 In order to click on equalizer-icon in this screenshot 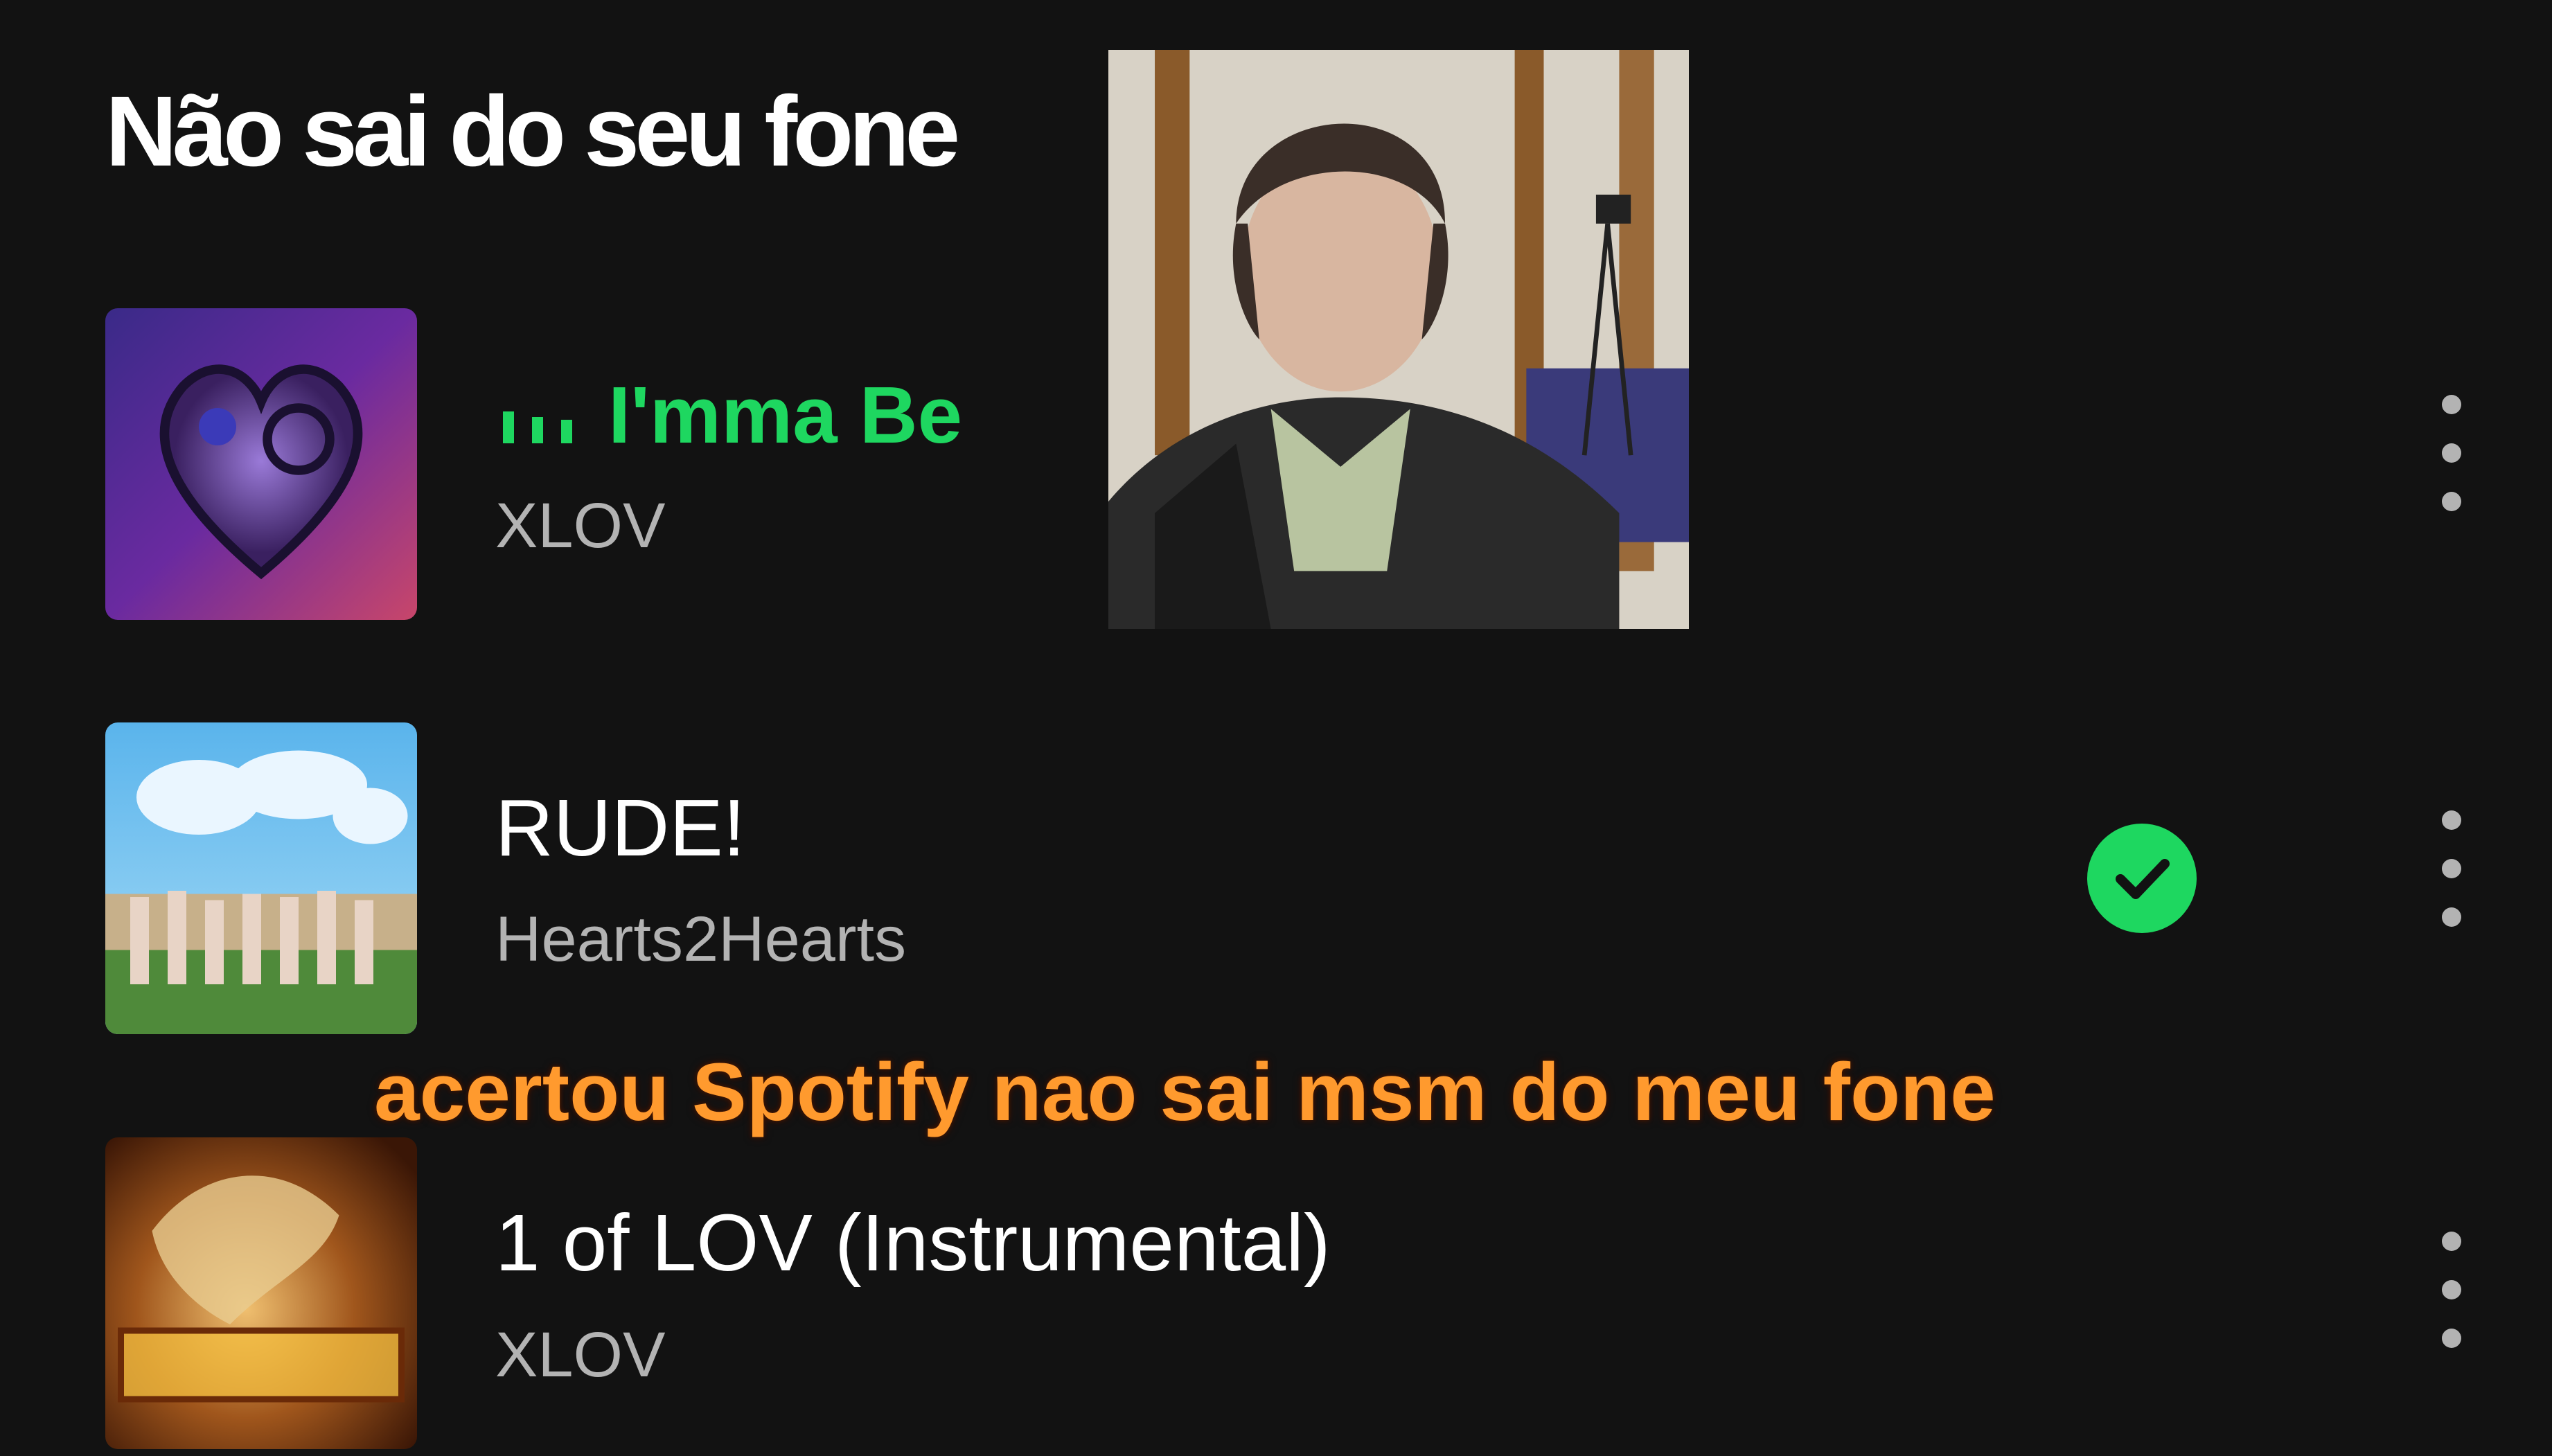, I will do `click(537, 427)`.